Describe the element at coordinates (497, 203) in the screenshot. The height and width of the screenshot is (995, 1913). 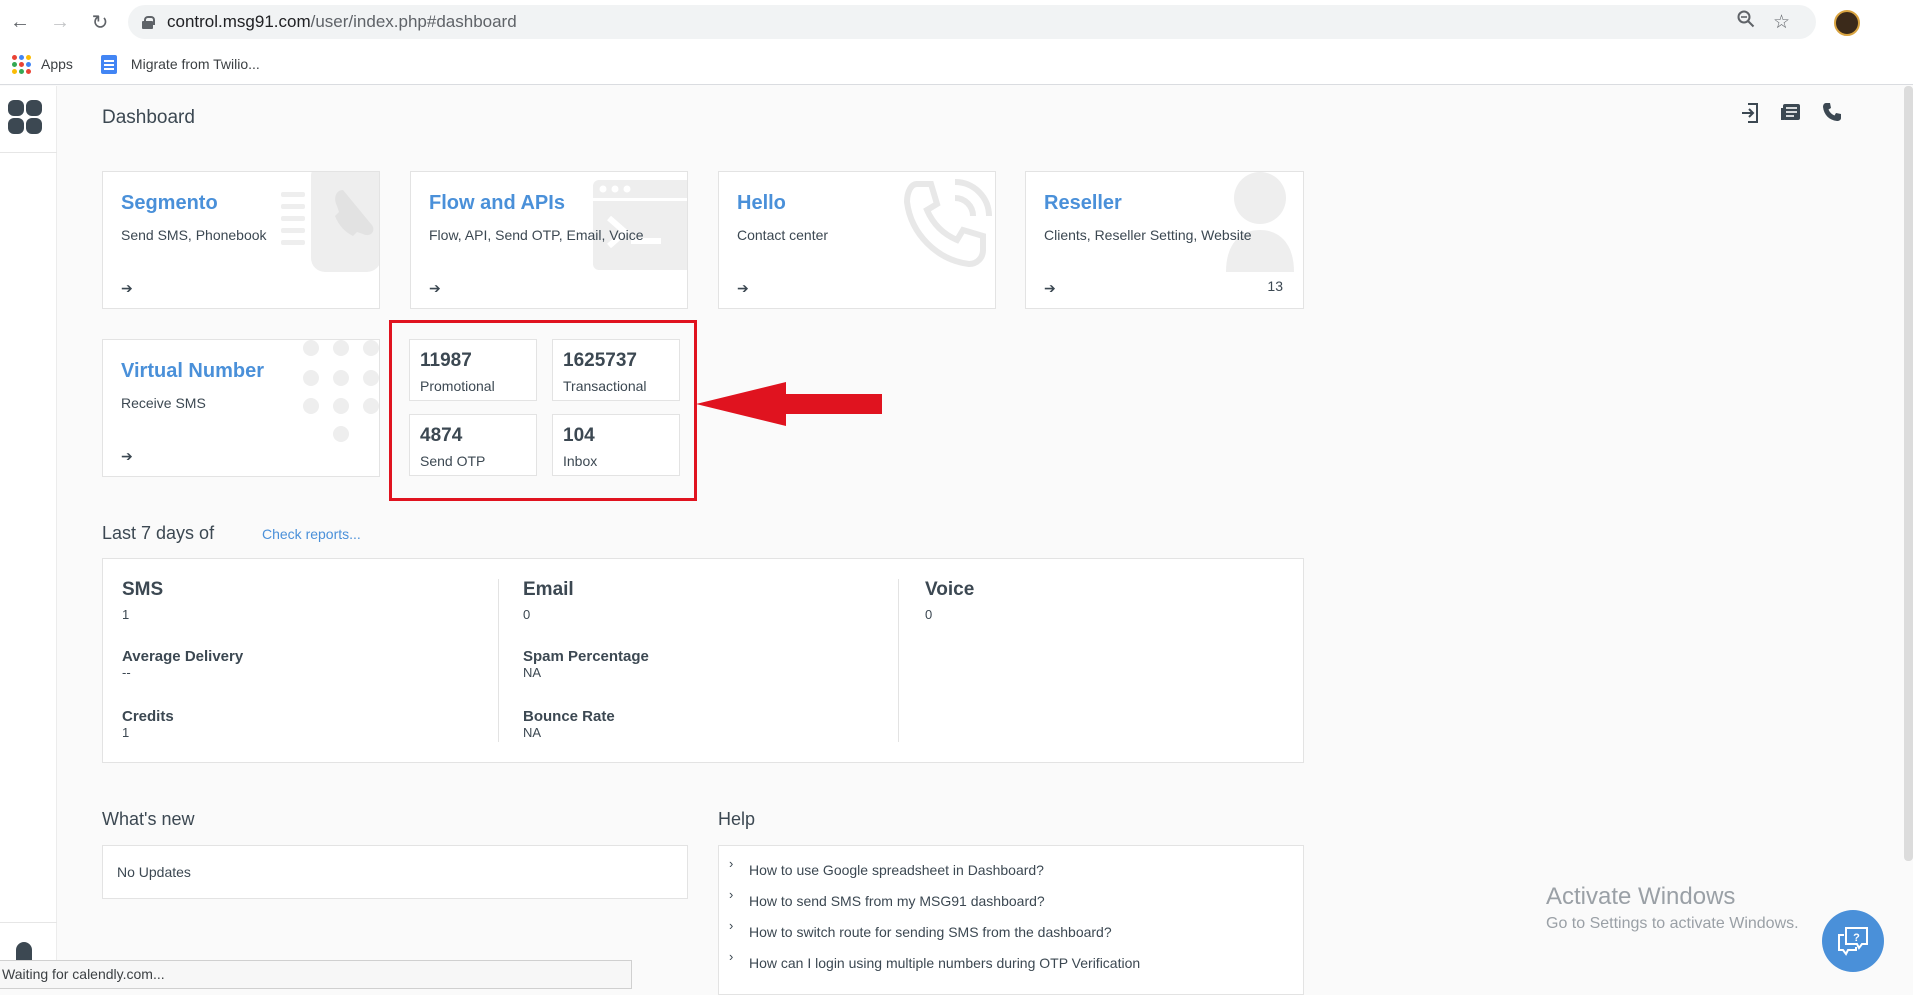
I see `card-title: Flow and APIs` at that location.